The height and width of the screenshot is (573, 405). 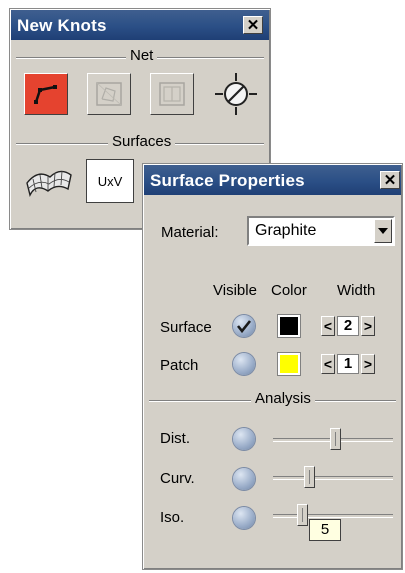 I want to click on net-grid-icon, so click(x=109, y=94).